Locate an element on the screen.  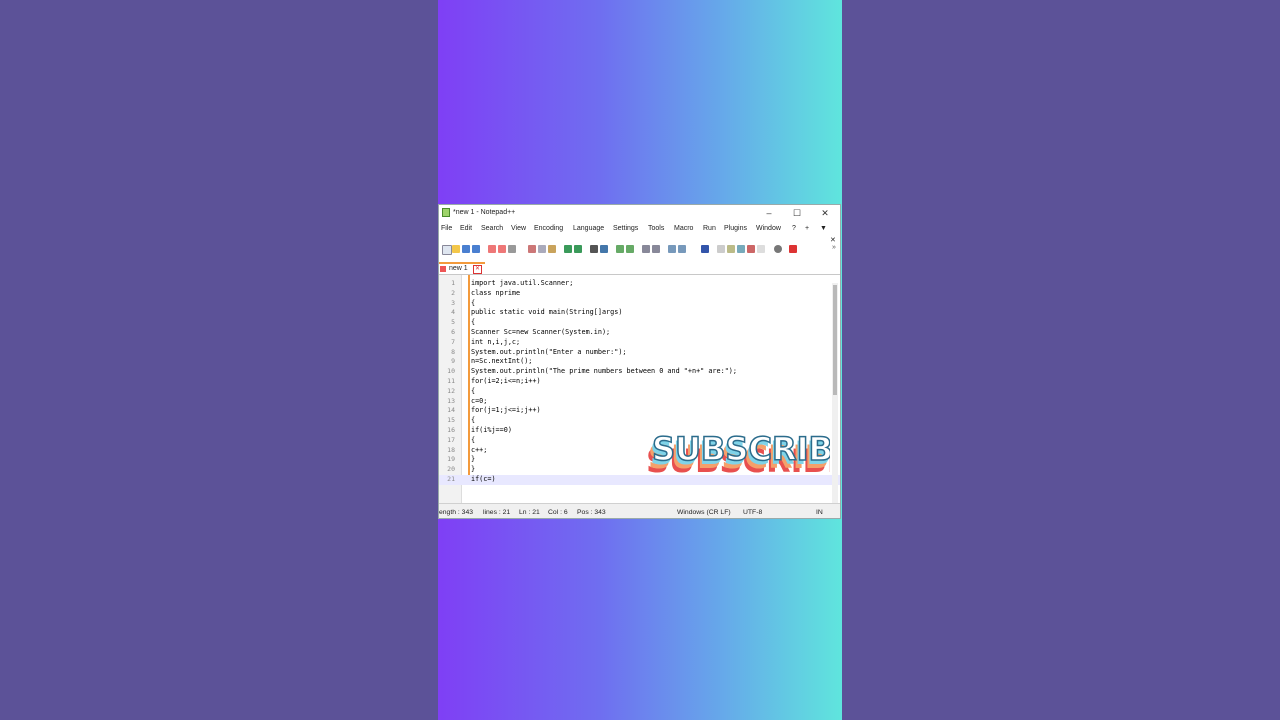
sync-h-icon is located at coordinates (656, 249).